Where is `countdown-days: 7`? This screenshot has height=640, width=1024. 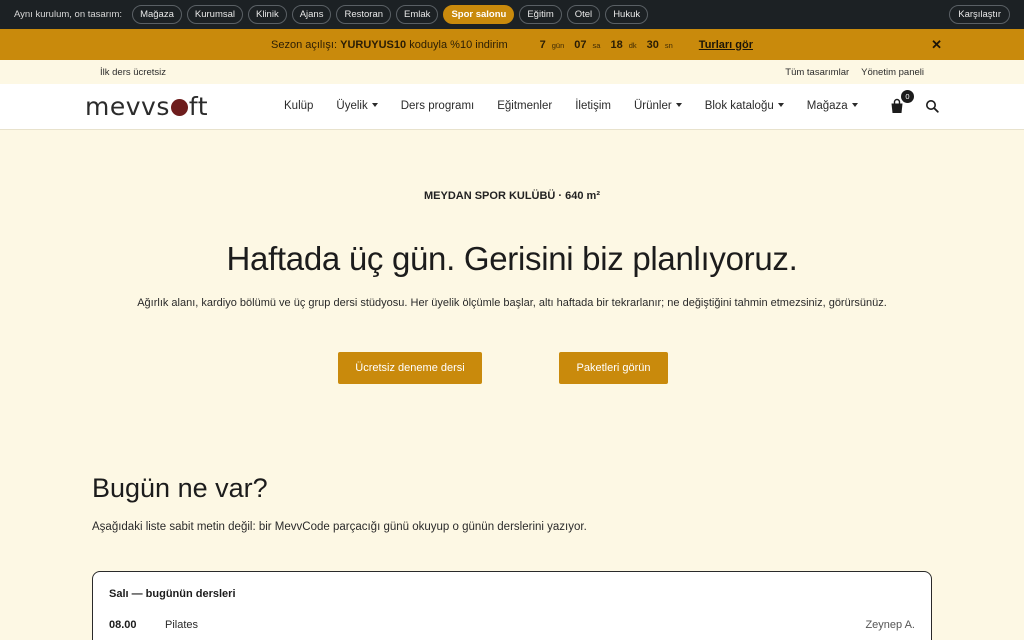
countdown-days: 7 is located at coordinates (542, 44).